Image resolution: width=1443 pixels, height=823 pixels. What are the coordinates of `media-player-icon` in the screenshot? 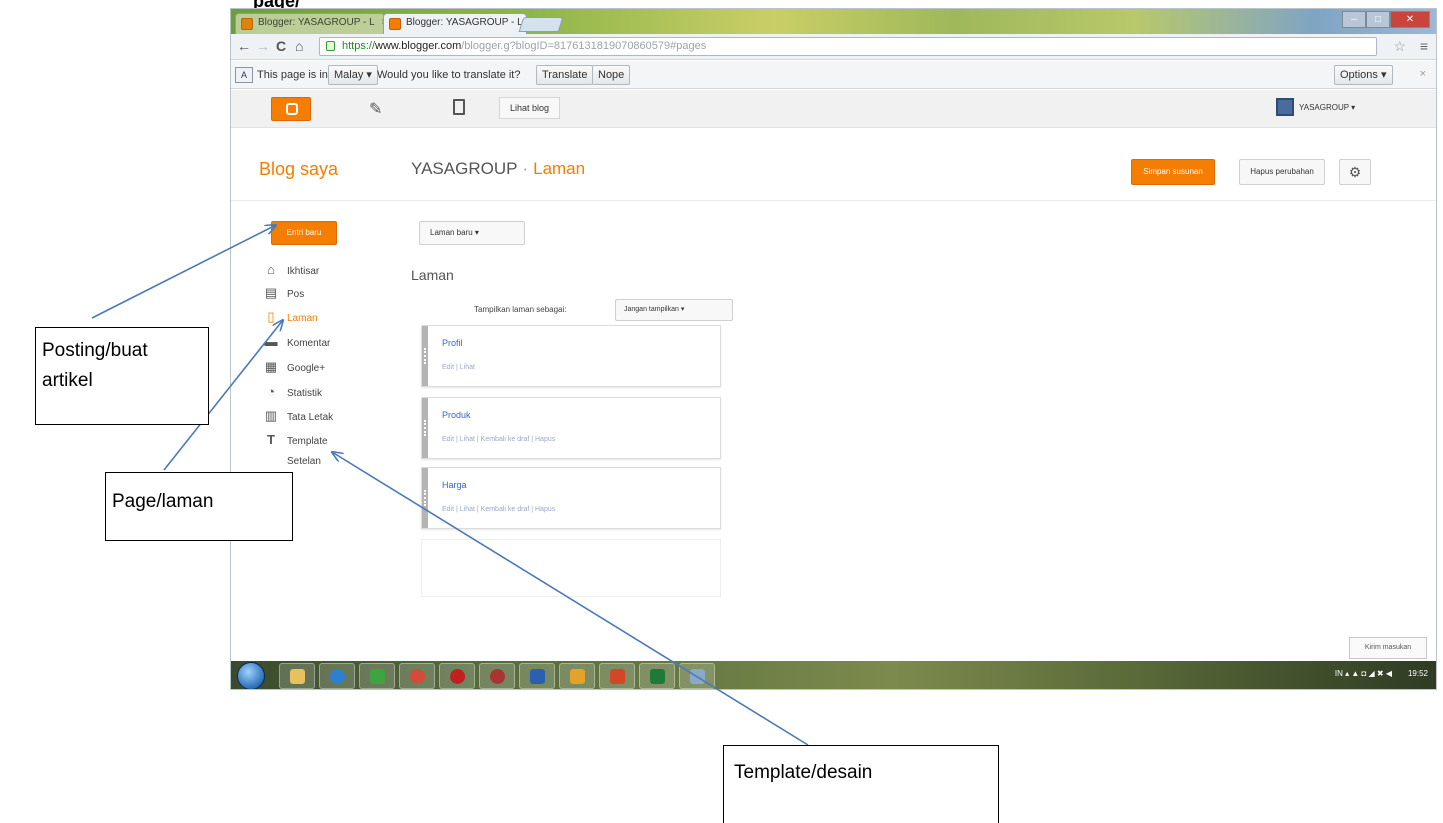 It's located at (377, 676).